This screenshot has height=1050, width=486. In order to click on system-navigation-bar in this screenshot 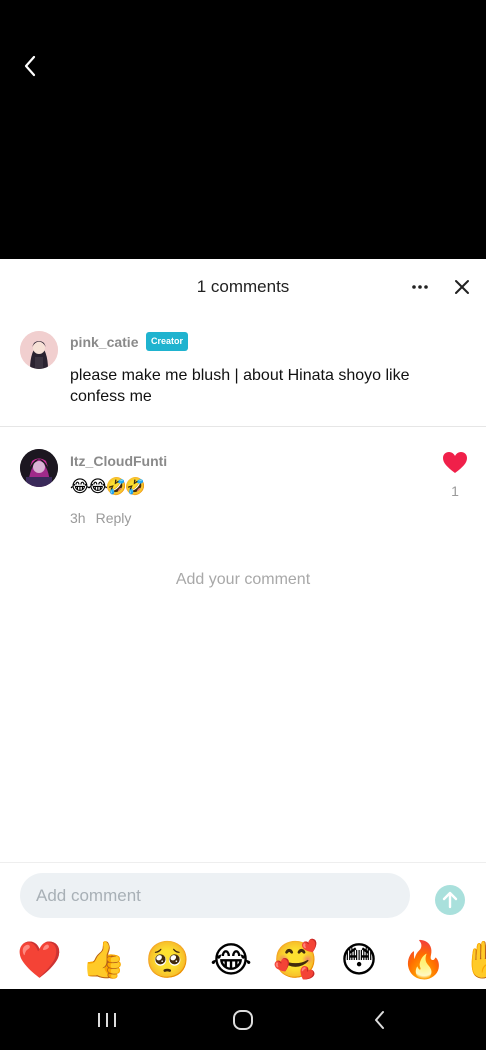, I will do `click(243, 1019)`.